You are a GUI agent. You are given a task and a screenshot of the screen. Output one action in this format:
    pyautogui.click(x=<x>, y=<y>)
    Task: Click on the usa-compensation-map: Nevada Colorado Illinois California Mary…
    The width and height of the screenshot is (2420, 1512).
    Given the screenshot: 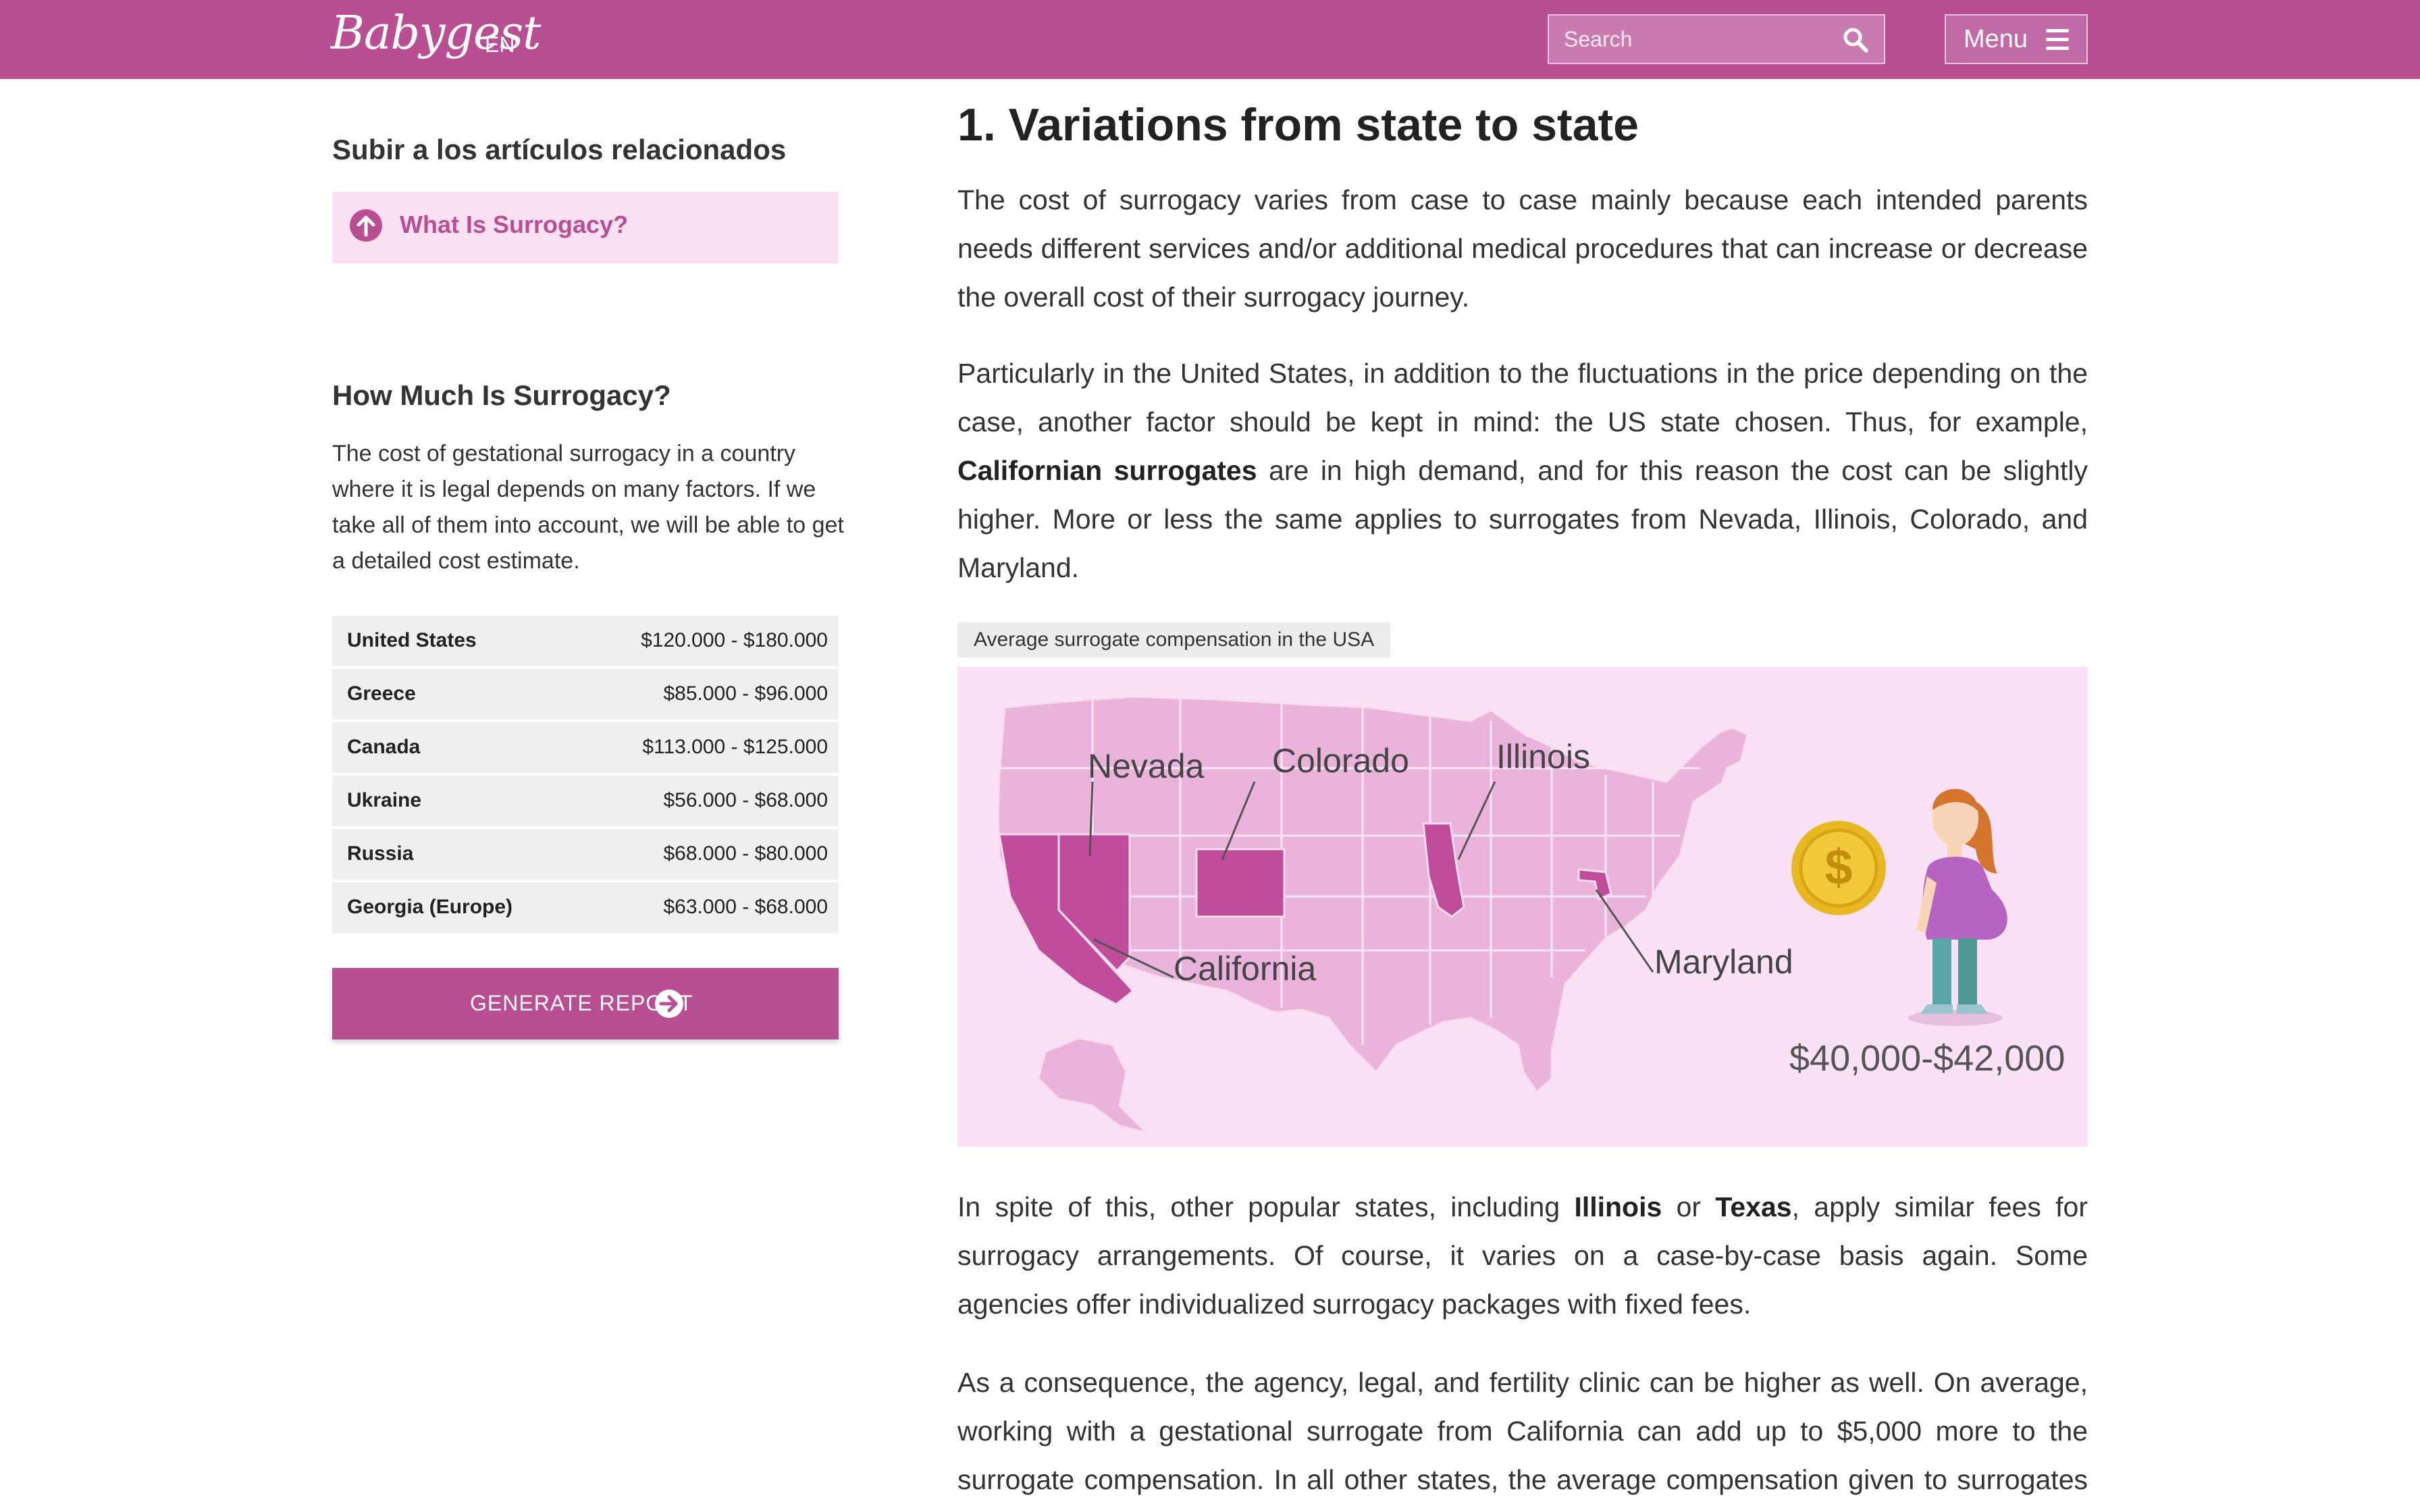 What is the action you would take?
    pyautogui.click(x=1522, y=907)
    